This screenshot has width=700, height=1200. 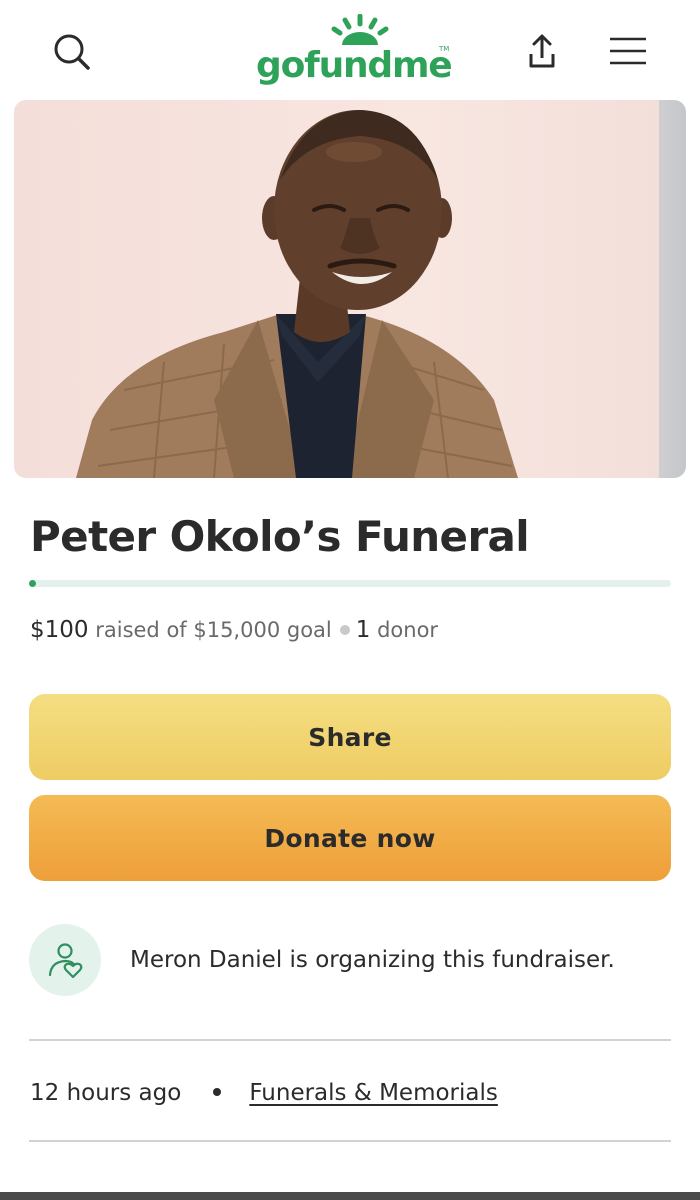 What do you see at coordinates (59, 630) in the screenshot?
I see `raised-amount: $100` at bounding box center [59, 630].